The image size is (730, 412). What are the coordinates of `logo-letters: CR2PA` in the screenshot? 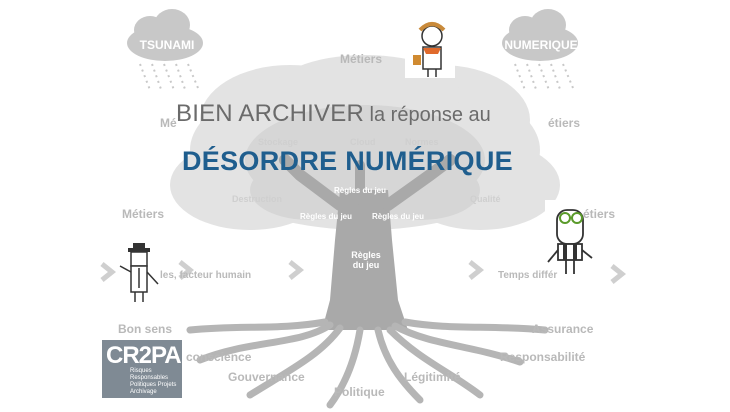 It's located at (144, 355).